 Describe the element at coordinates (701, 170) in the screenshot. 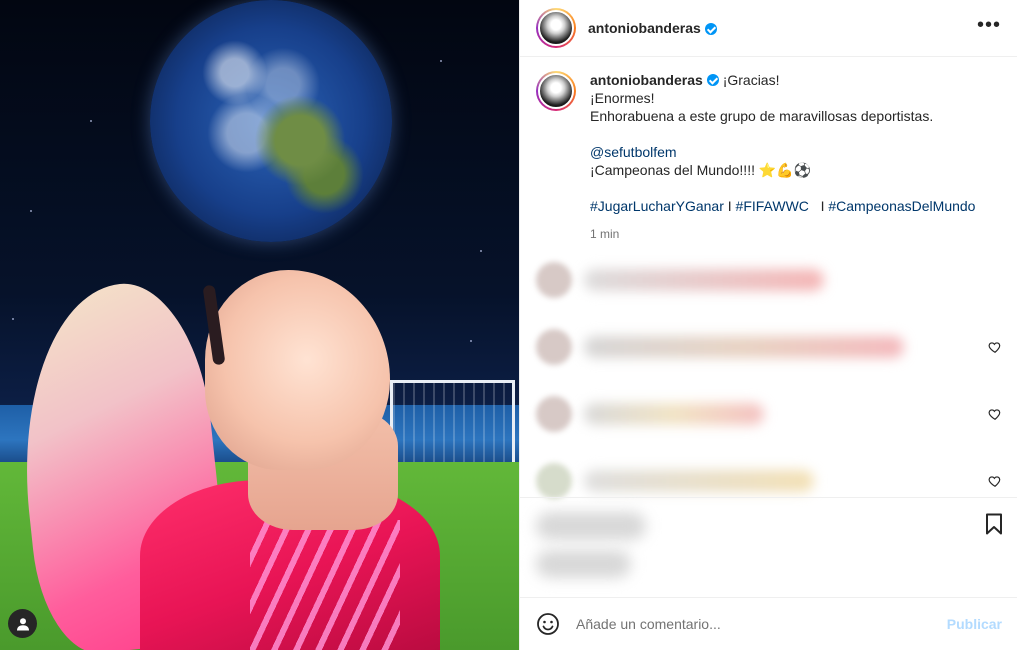

I see `caption-line-4: ¡Campeonas del Mundo!!!! ⭐💪⚽` at that location.